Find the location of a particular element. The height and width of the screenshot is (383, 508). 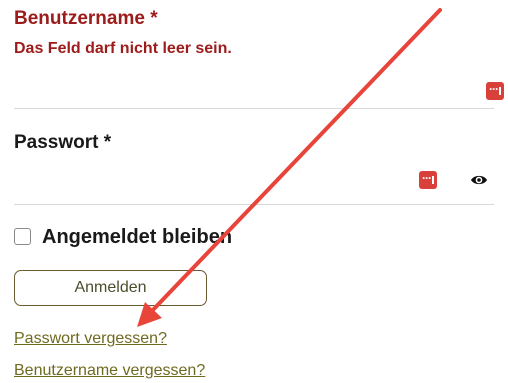

password-label: Passwort * is located at coordinates (63, 142).